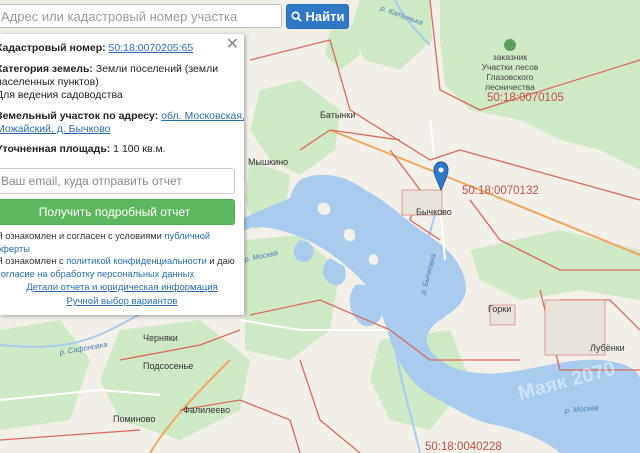 Image resolution: width=640 pixels, height=453 pixels. I want to click on reserve-label-3: Глазовского, so click(509, 77).